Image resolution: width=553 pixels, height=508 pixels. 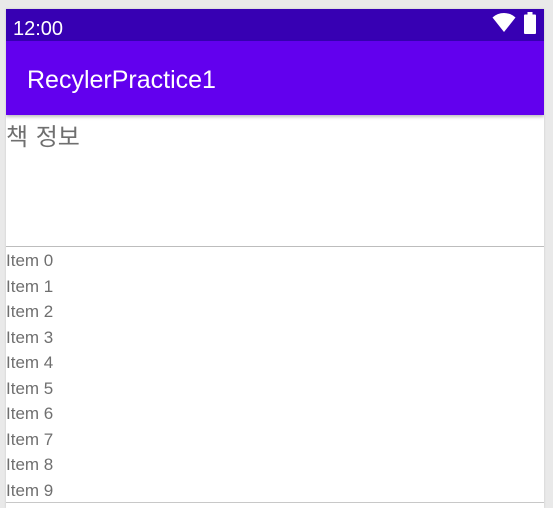 I want to click on list-item: Item 6, so click(x=275, y=414).